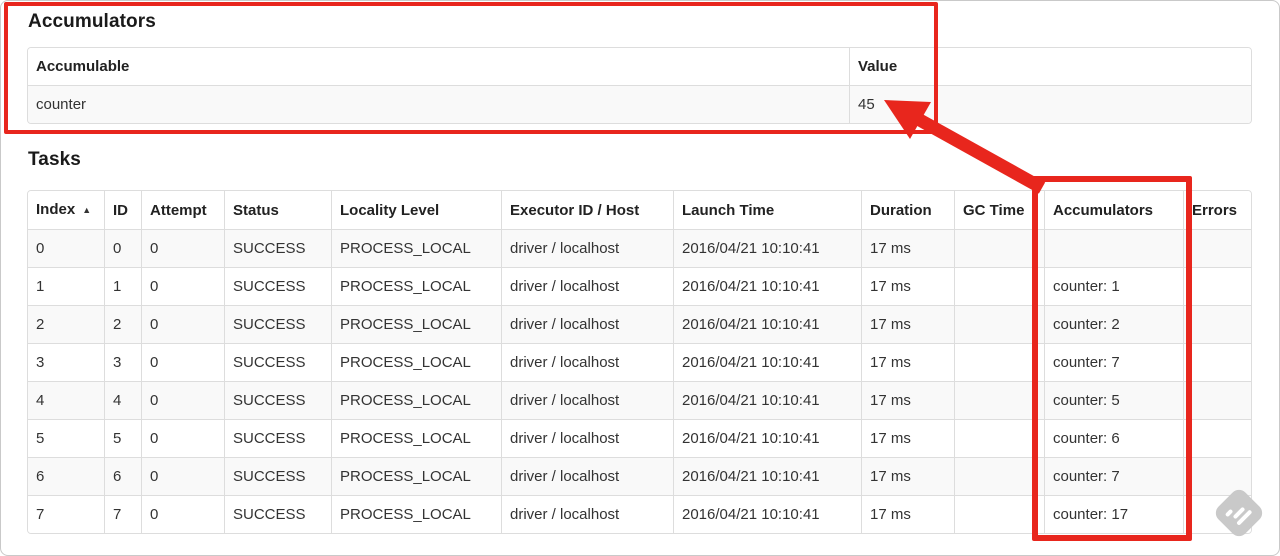 The width and height of the screenshot is (1280, 556). I want to click on cell: 2, so click(66, 324).